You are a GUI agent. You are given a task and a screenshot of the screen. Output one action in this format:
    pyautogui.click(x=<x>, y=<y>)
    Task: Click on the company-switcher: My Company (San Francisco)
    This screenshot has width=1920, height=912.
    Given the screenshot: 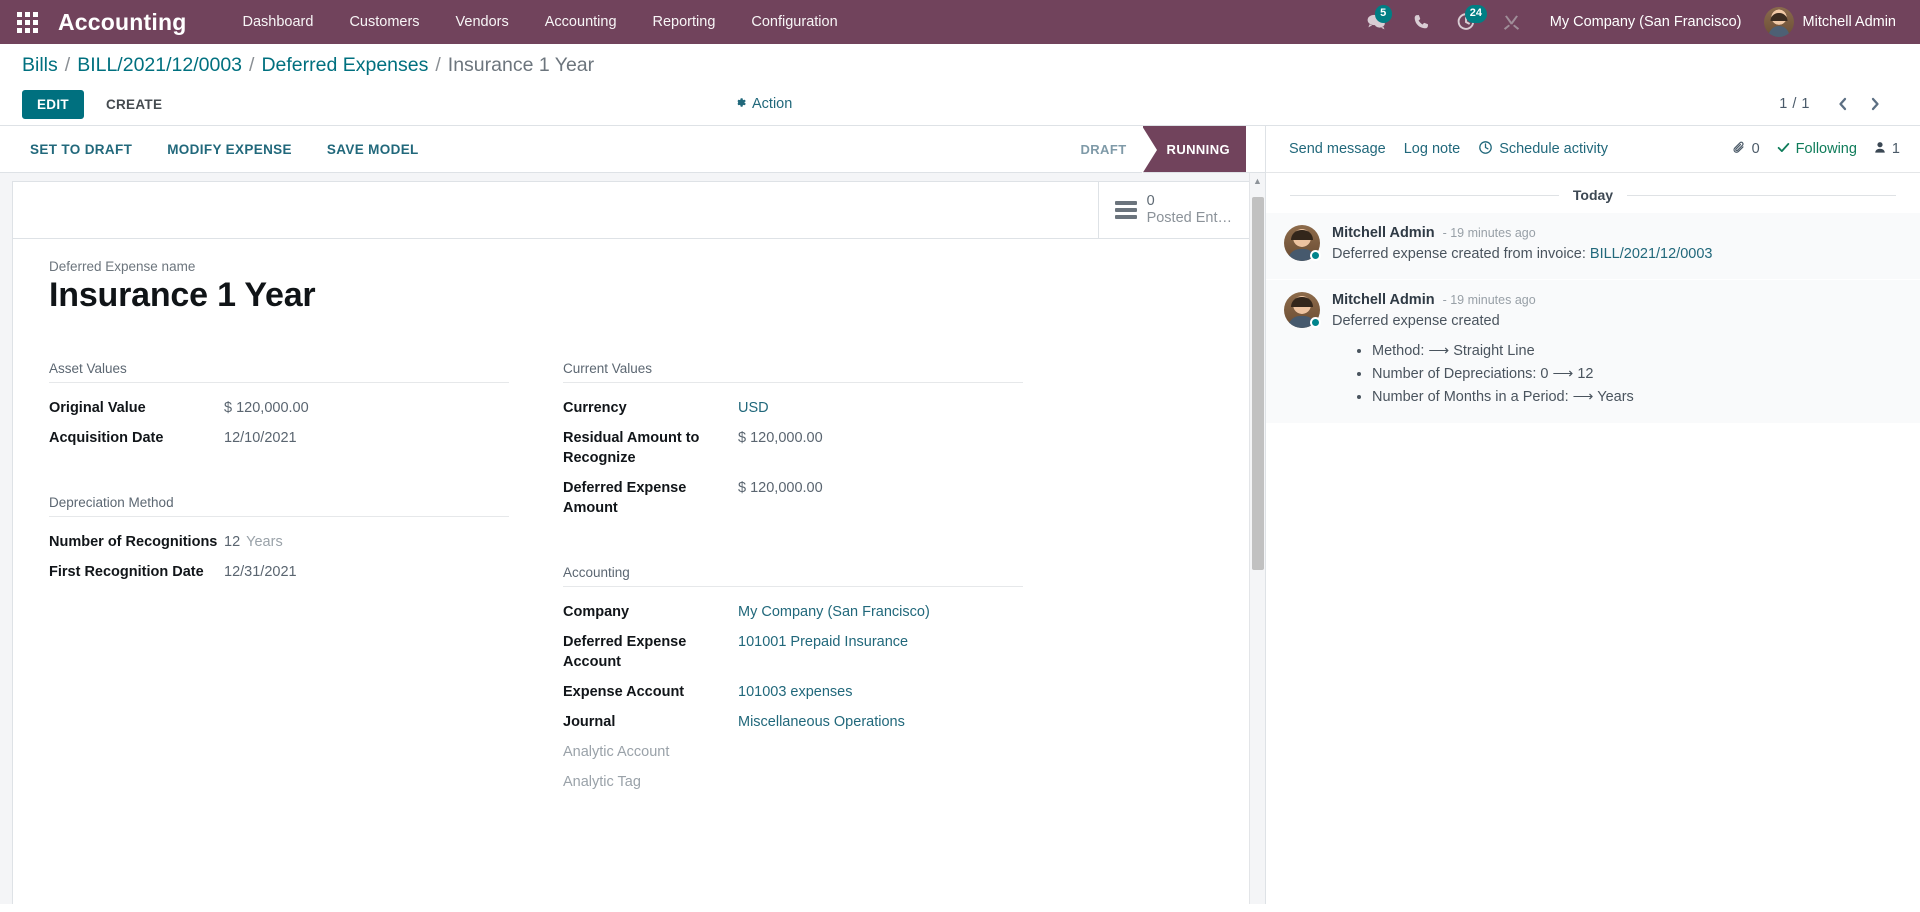 What is the action you would take?
    pyautogui.click(x=1646, y=22)
    